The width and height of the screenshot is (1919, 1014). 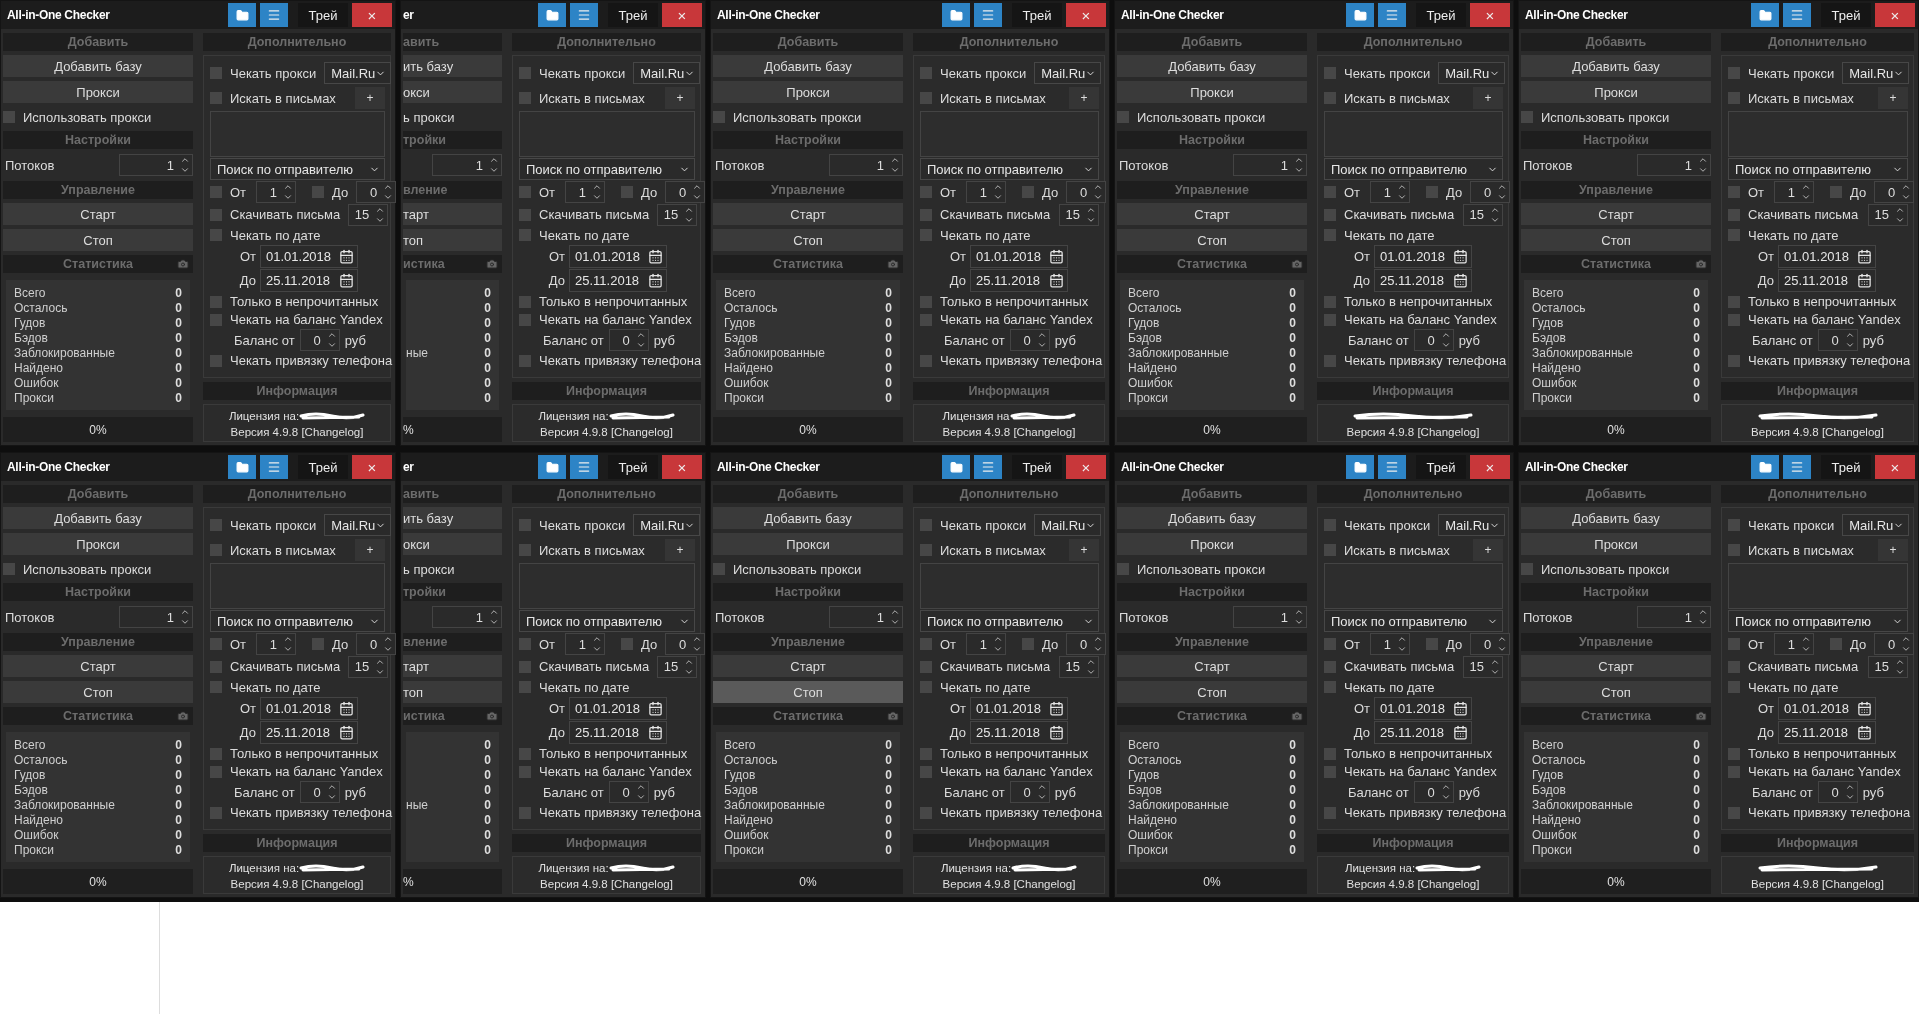 I want to click on tray-button: Трей, so click(x=1846, y=467).